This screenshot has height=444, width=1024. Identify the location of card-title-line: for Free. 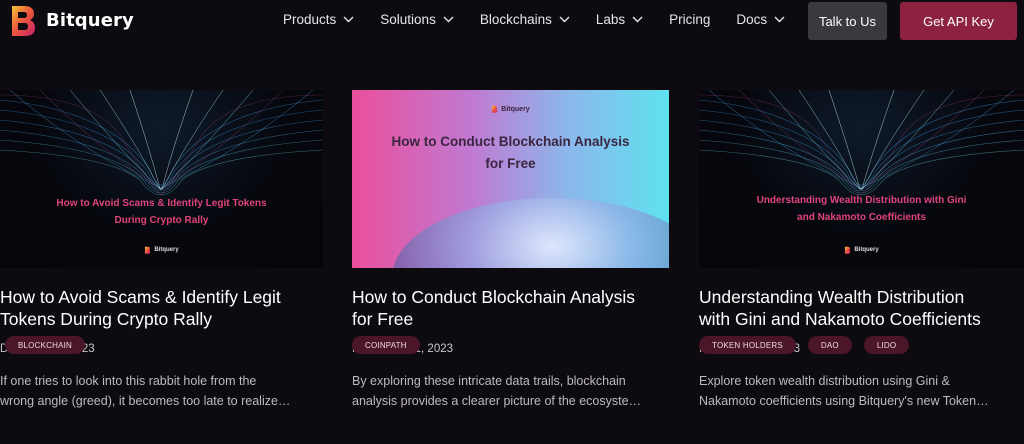
(383, 319).